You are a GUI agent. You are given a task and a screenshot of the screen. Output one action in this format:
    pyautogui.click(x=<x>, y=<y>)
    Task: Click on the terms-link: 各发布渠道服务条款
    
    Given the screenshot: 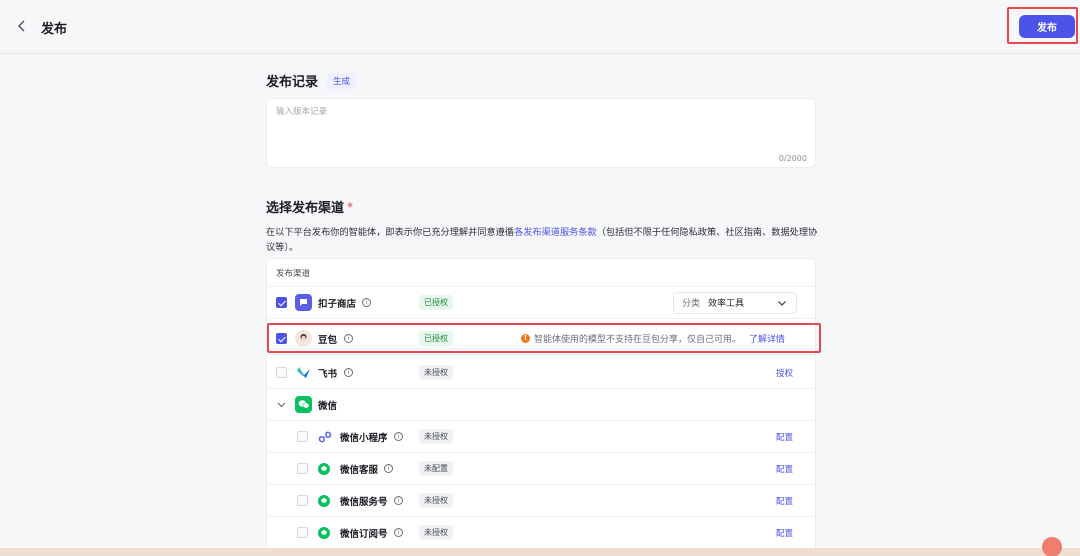 What is the action you would take?
    pyautogui.click(x=555, y=232)
    